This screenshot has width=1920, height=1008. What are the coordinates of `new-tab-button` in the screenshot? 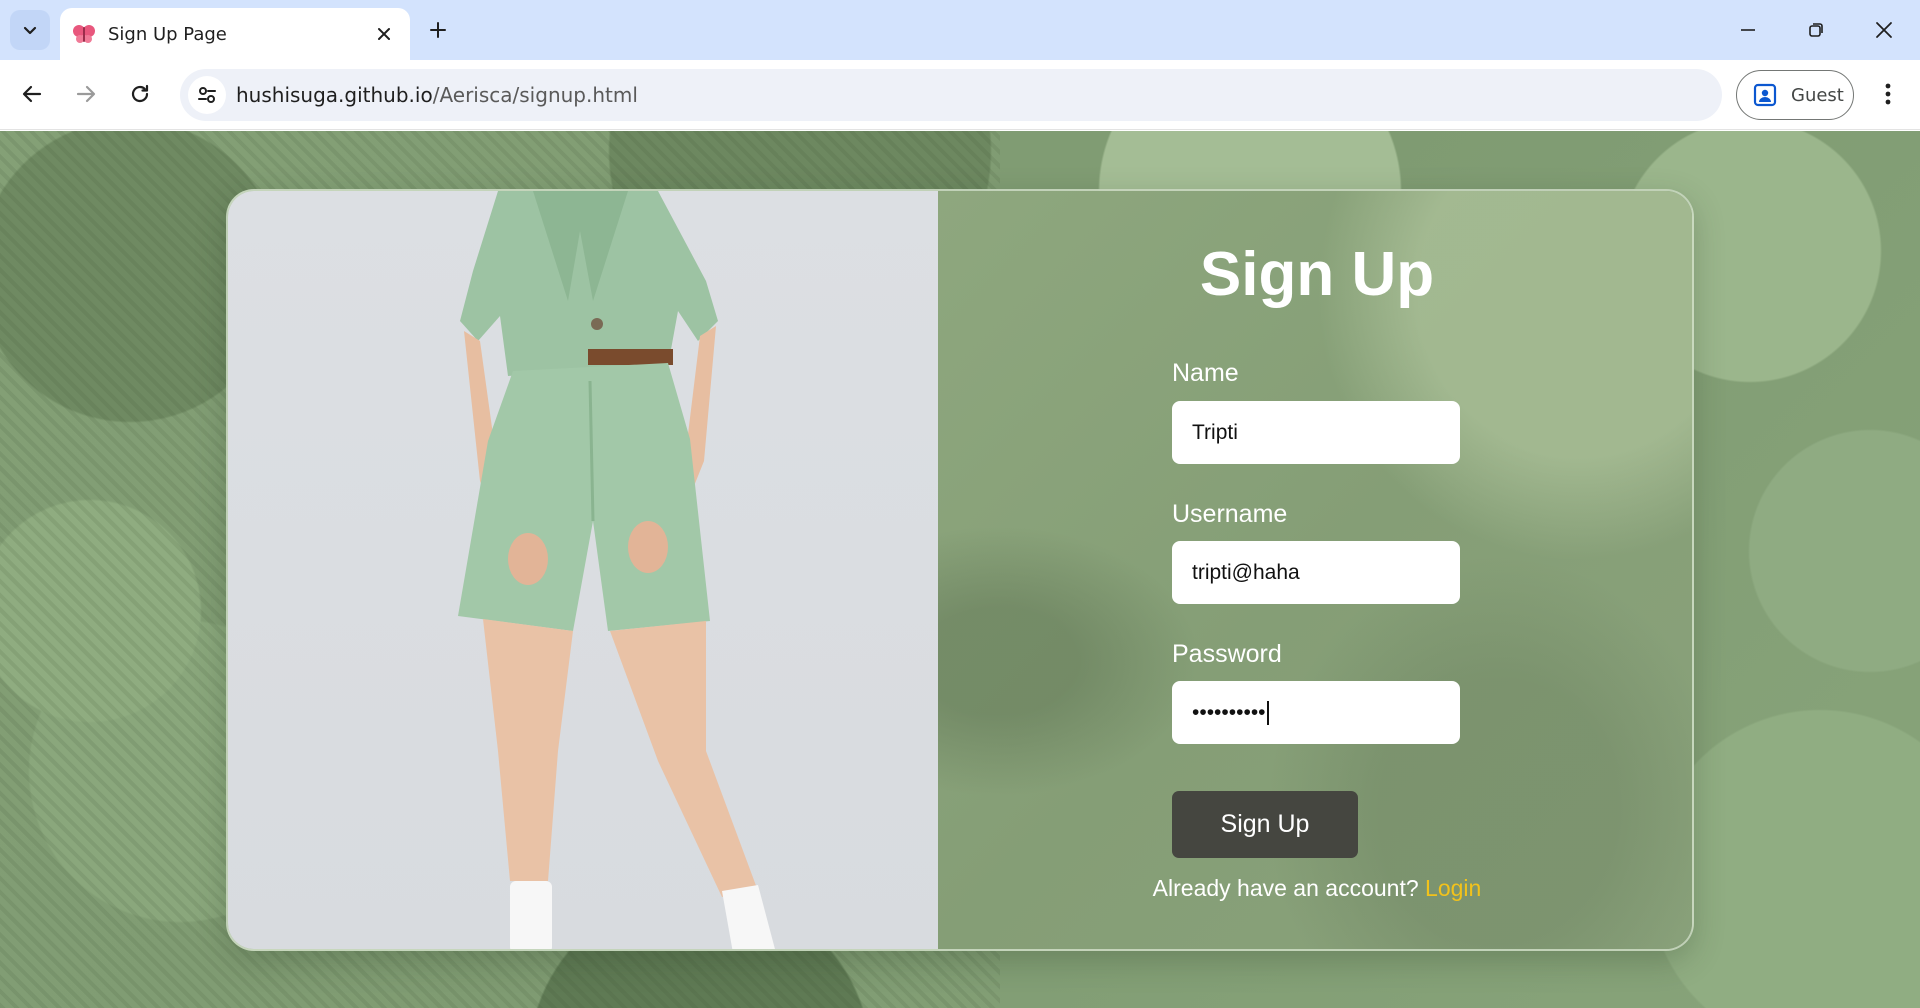 It's located at (438, 30).